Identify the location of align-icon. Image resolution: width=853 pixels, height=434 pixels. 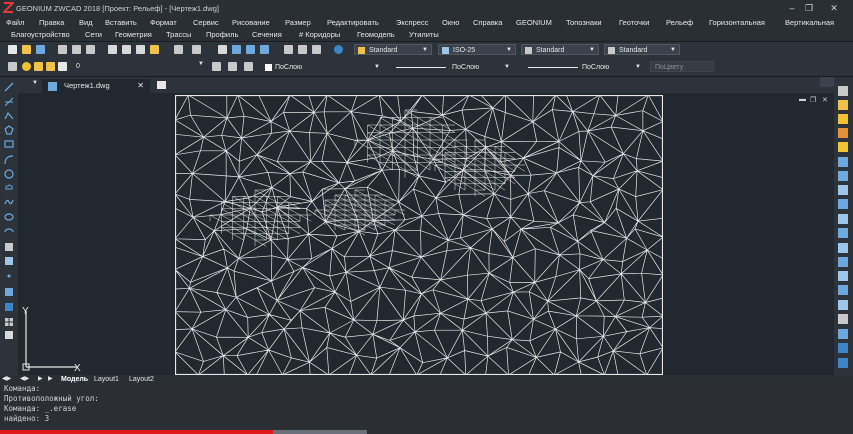
(843, 334).